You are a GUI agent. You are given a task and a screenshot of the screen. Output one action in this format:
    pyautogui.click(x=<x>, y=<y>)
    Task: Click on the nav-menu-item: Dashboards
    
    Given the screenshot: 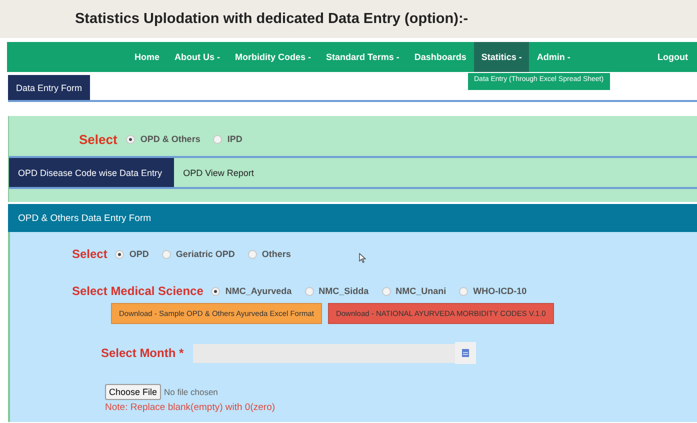 What is the action you would take?
    pyautogui.click(x=440, y=57)
    